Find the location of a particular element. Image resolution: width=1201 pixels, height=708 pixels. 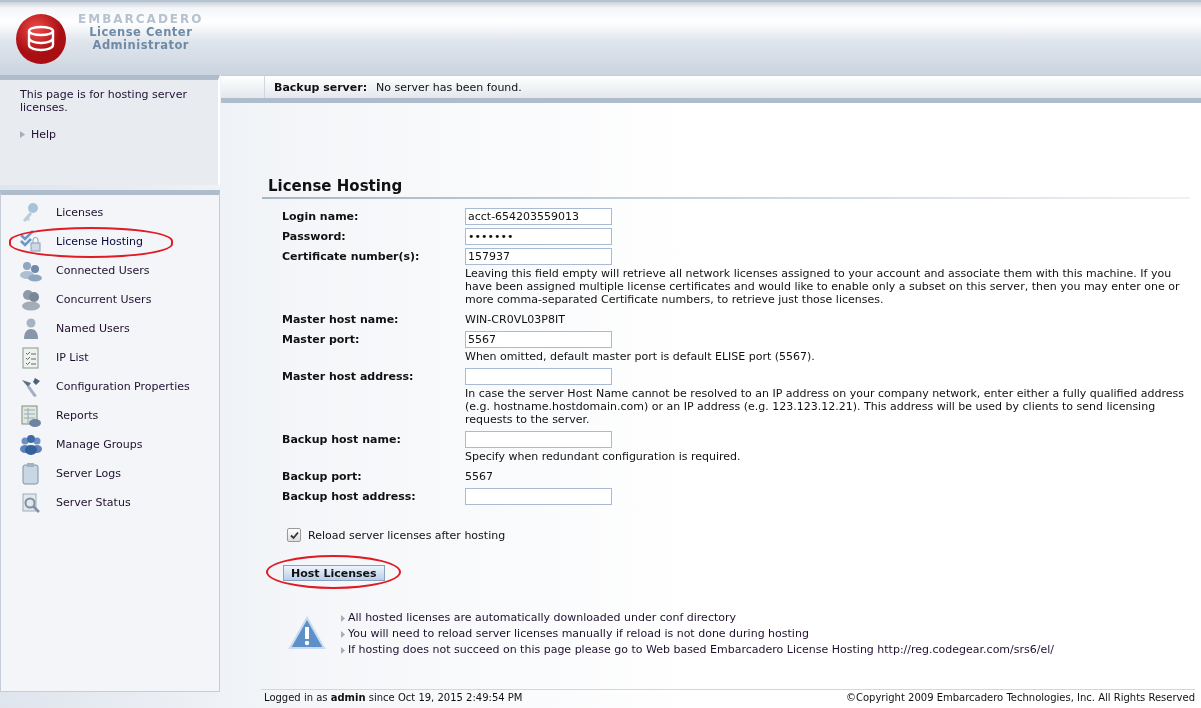

nav-item: Reports is located at coordinates (77, 415).